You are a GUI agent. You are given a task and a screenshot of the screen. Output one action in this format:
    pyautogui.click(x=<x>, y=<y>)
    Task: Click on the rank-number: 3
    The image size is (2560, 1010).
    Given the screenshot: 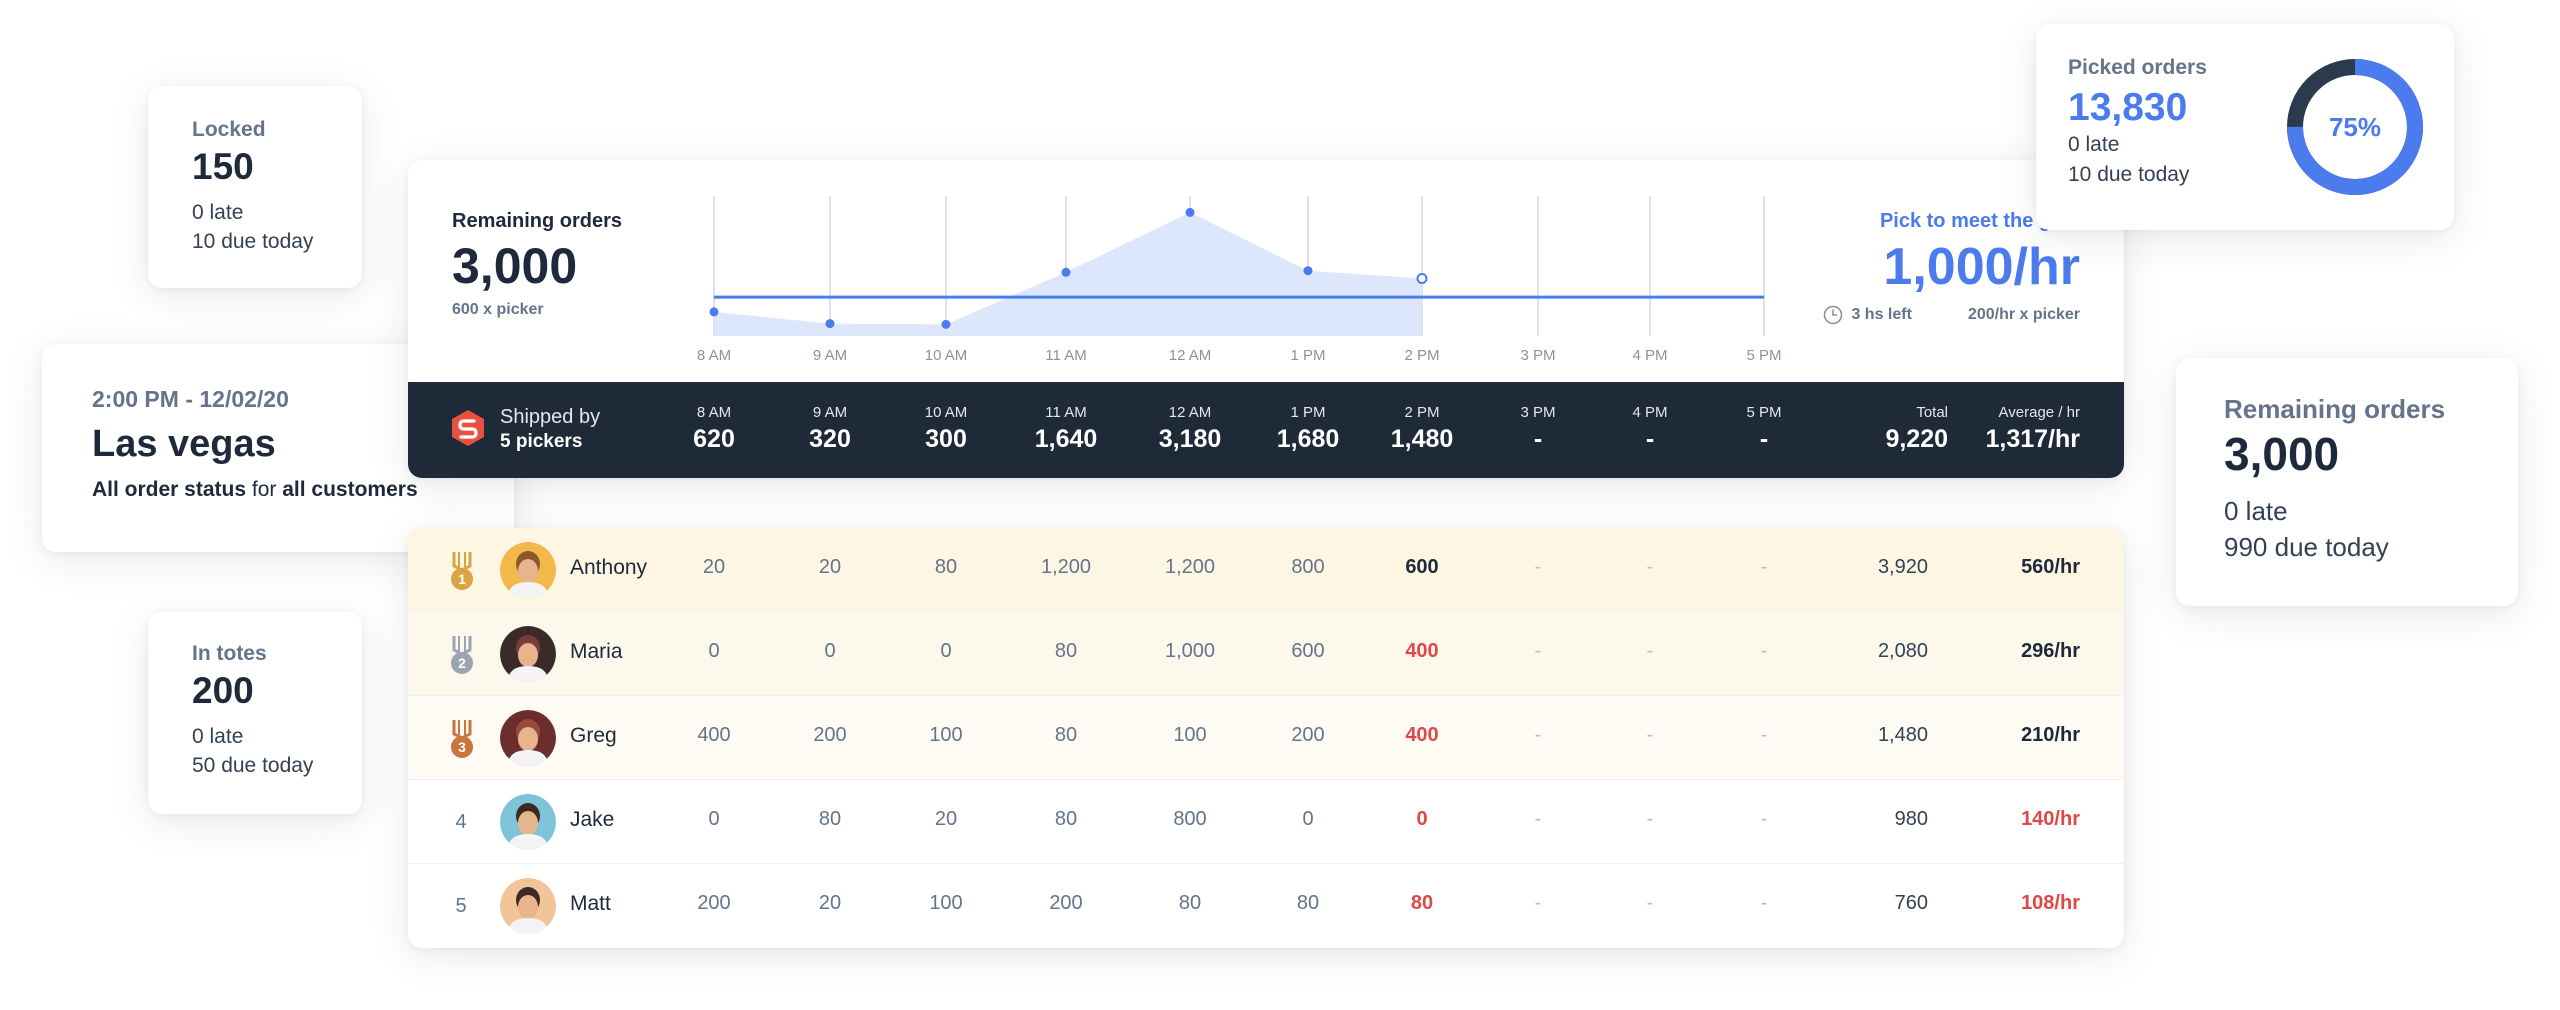 What is the action you would take?
    pyautogui.click(x=462, y=747)
    